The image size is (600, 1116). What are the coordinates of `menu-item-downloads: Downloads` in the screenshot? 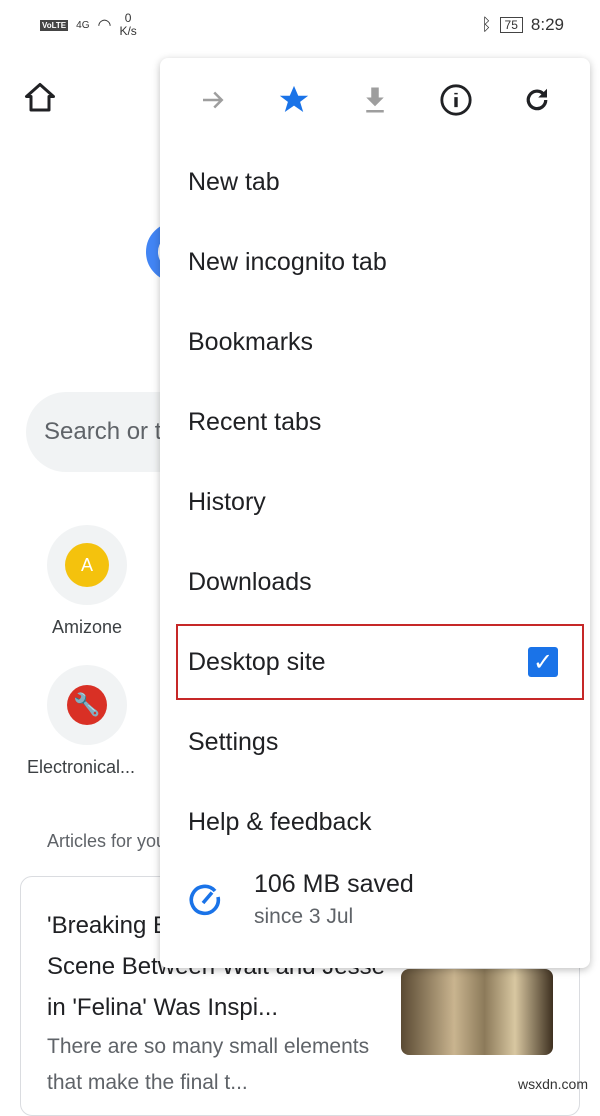 It's located at (375, 582).